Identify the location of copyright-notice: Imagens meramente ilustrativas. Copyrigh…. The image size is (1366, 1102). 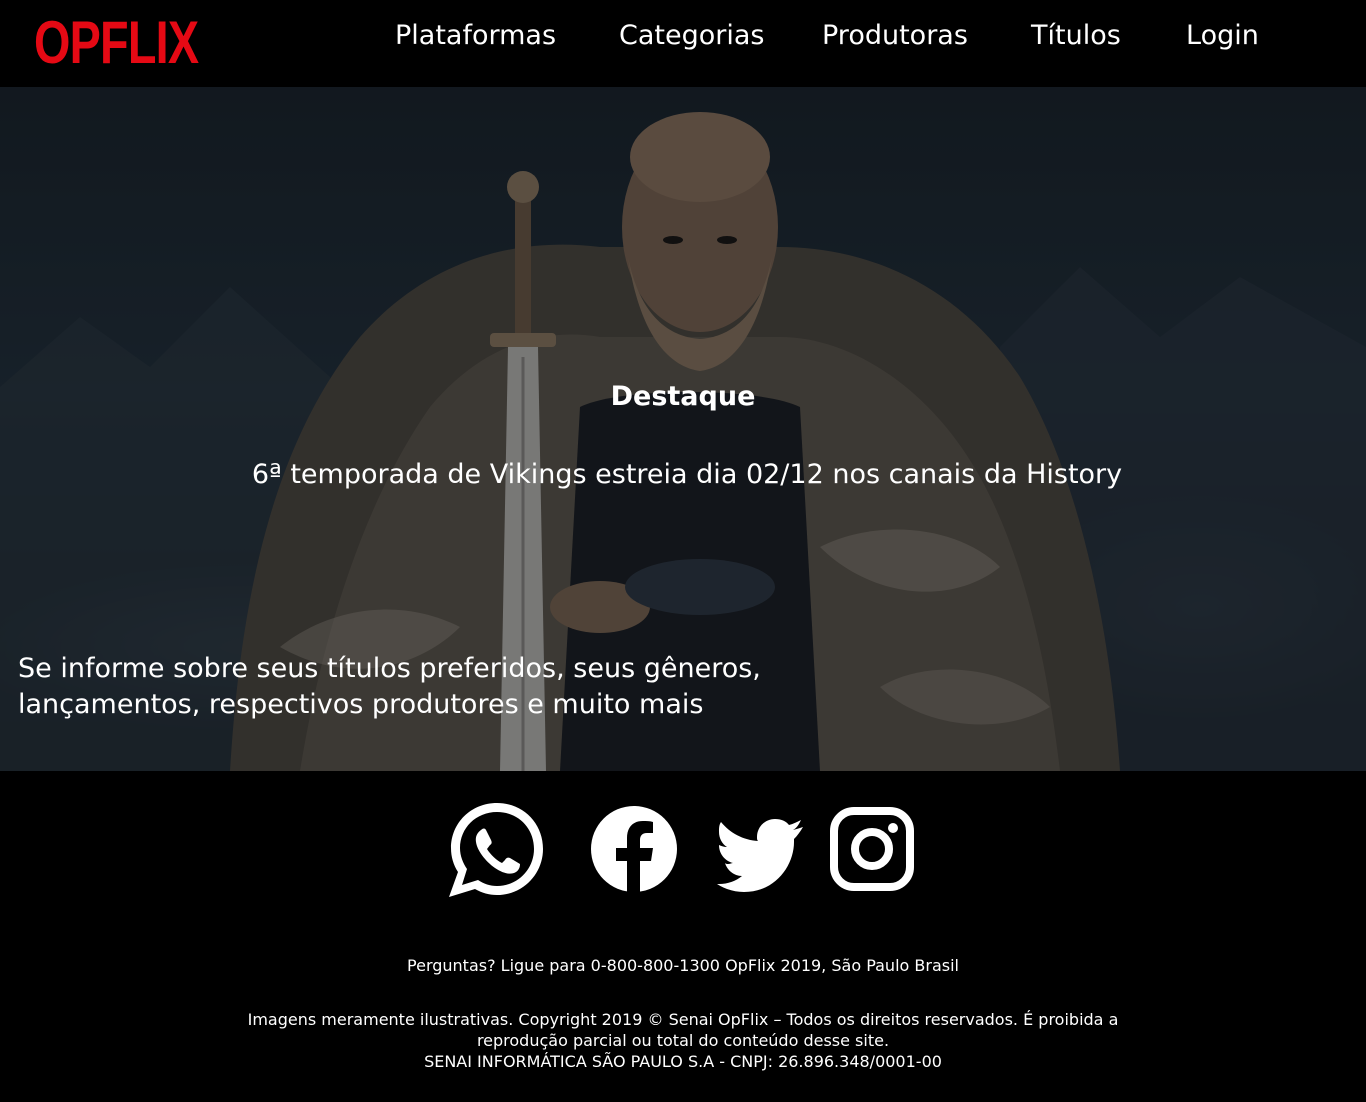
(683, 1040).